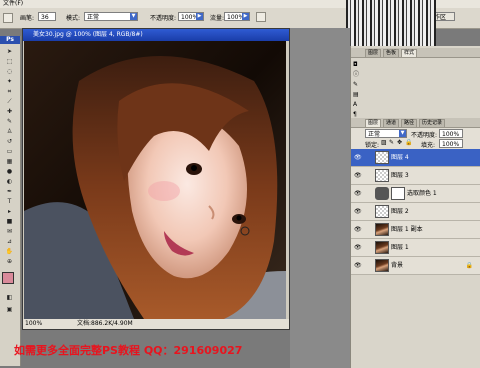 Image resolution: width=480 pixels, height=368 pixels. What do you see at coordinates (400, 211) in the screenshot?
I see `layer-name: 图层 2` at bounding box center [400, 211].